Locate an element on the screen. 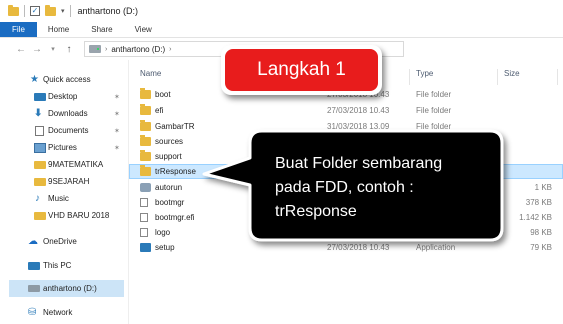  file-date: 31/03/2018 13.09 is located at coordinates (358, 126).